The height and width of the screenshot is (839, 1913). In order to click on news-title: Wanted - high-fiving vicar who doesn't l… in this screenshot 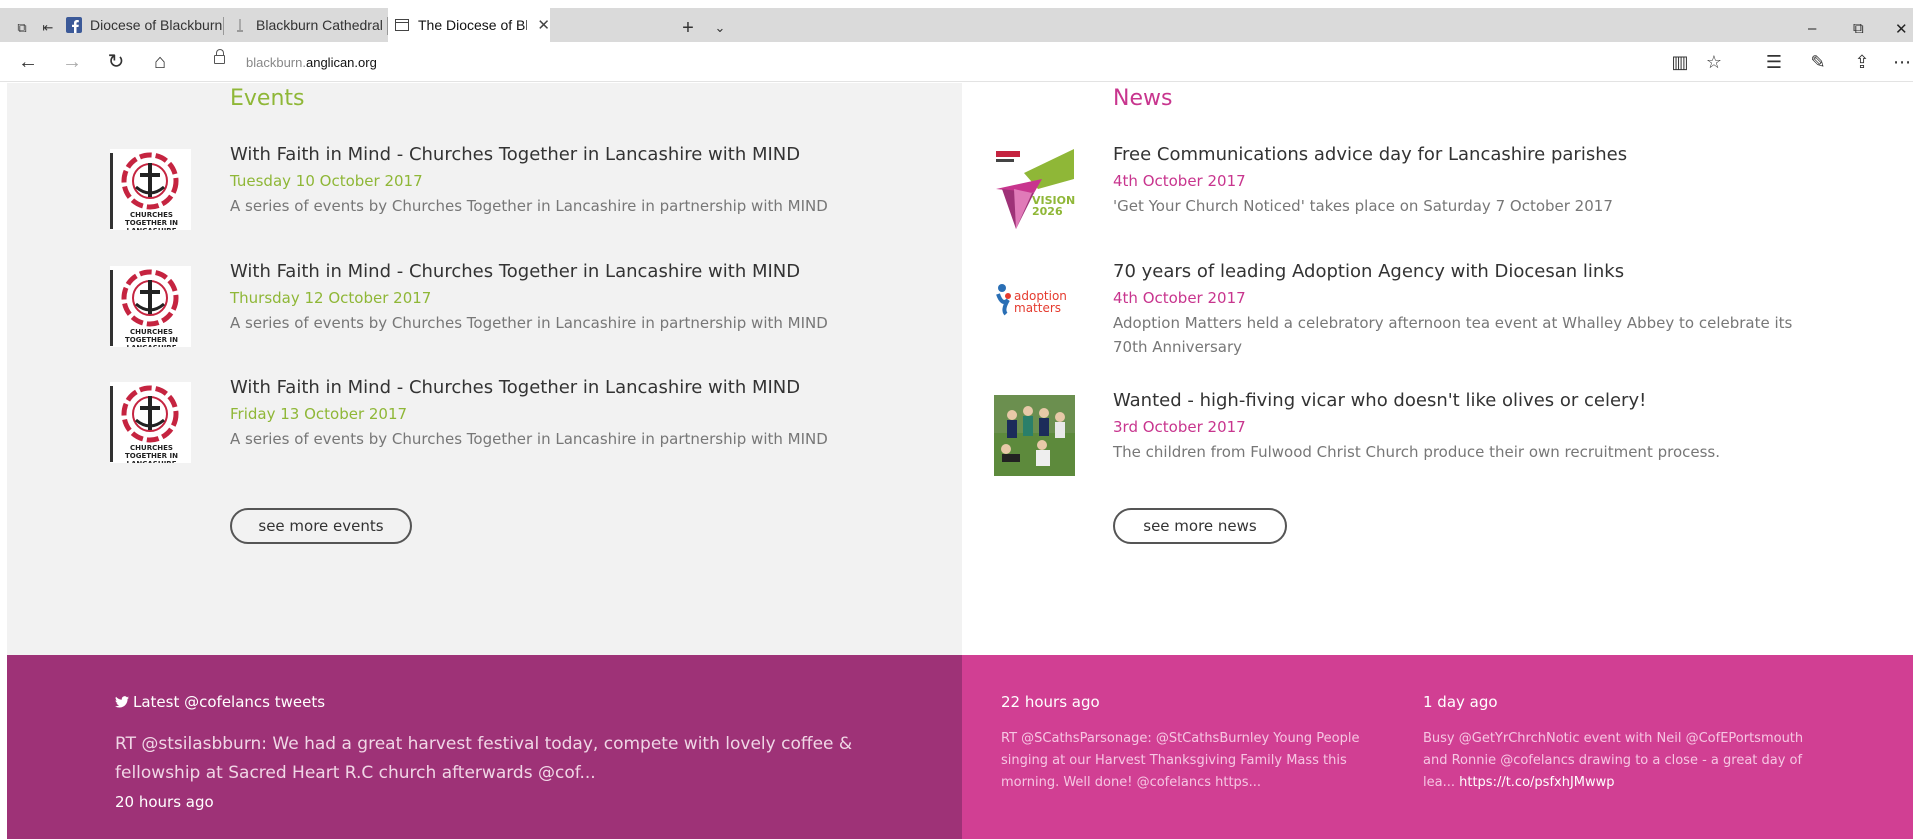, I will do `click(1379, 400)`.